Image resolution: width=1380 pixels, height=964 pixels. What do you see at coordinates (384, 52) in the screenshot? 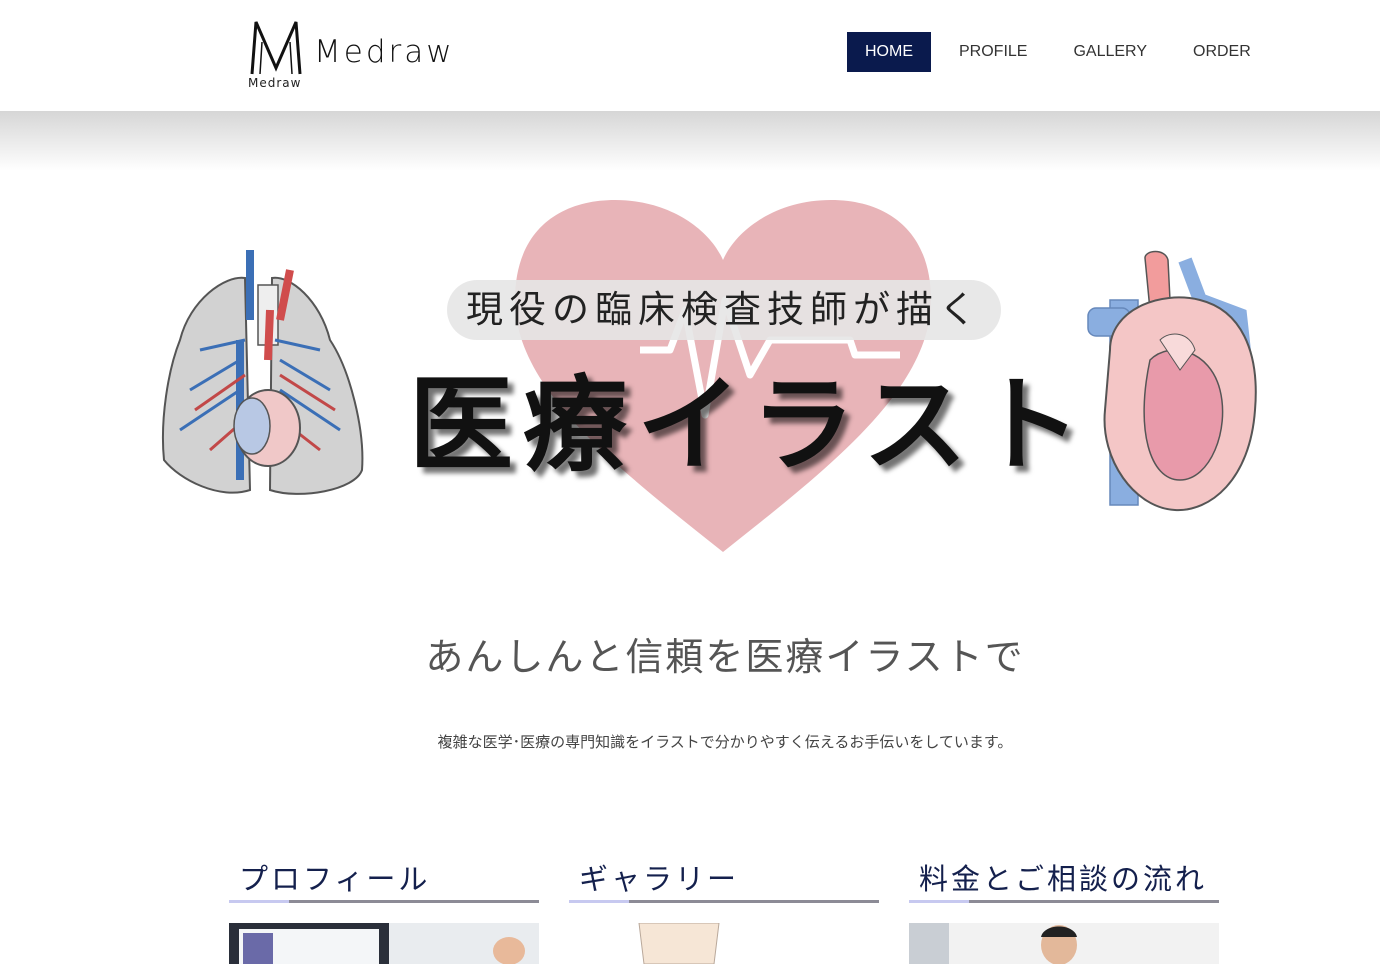
I see `logo-wordmark: Medraw` at bounding box center [384, 52].